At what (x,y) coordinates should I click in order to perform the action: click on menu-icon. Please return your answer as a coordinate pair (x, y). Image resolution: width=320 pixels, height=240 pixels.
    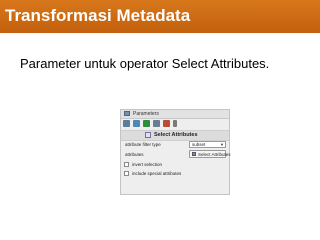
    Looking at the image, I should click on (175, 123).